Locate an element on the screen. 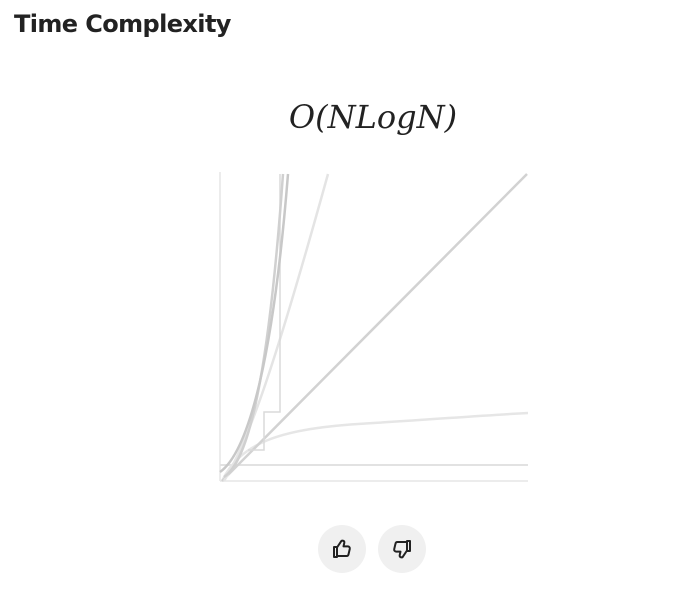 The height and width of the screenshot is (596, 693). thumbs-down-icon is located at coordinates (402, 549).